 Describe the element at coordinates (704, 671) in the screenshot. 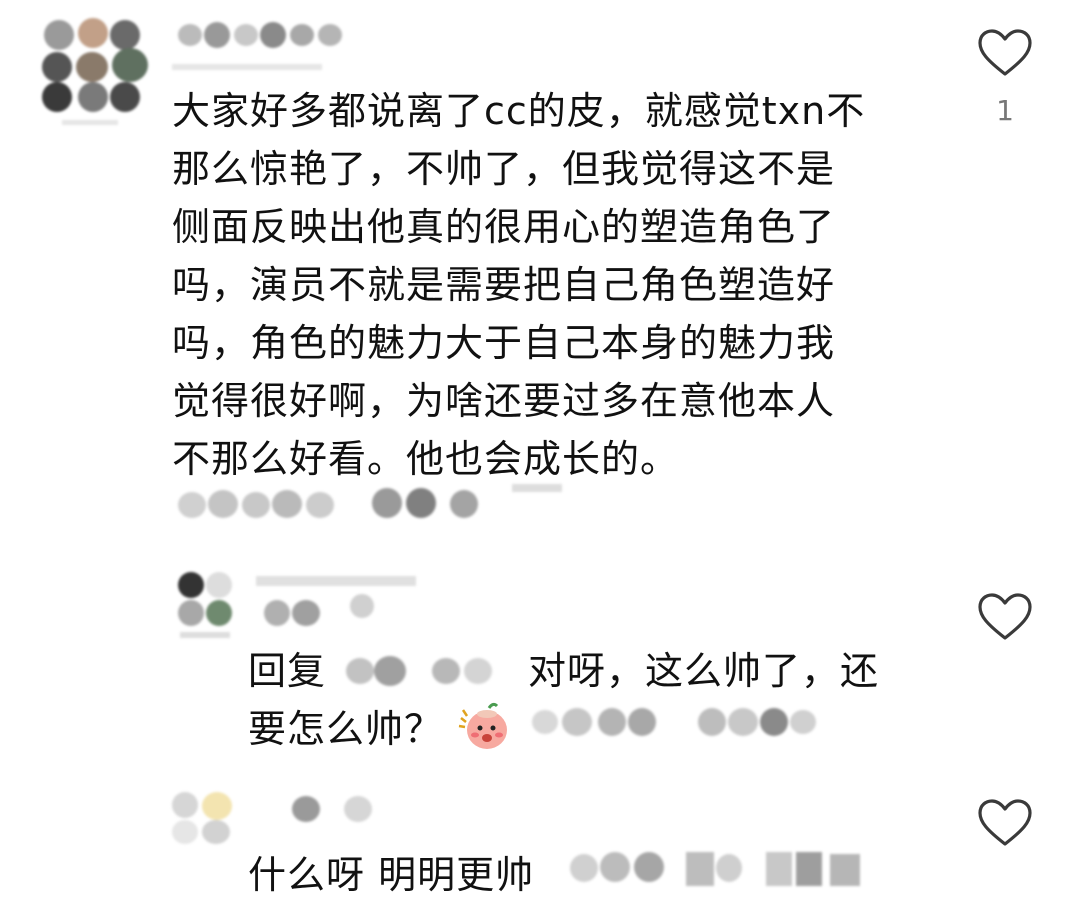

I see `reply-text-line1: 对呀，这么帅了，还` at that location.